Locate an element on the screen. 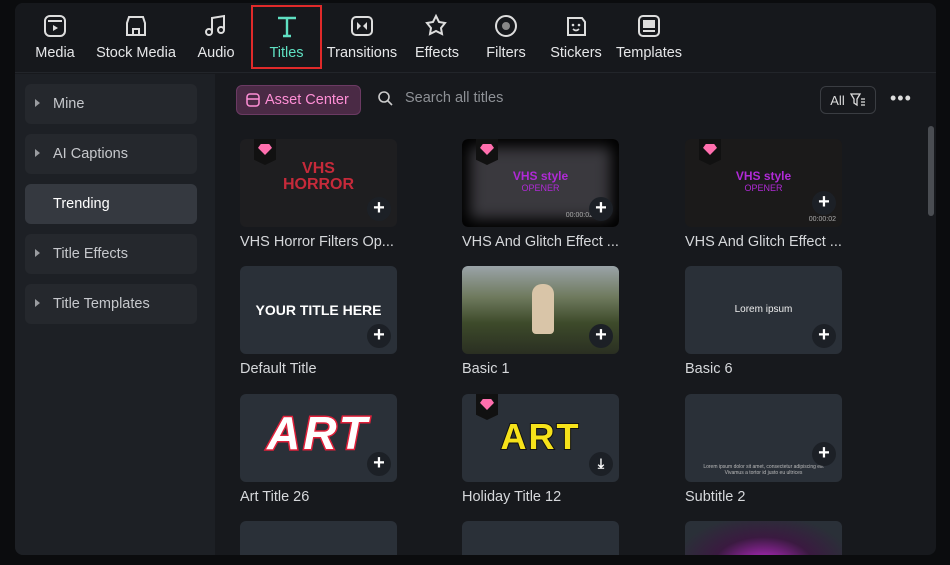 This screenshot has height=565, width=950. transition-icon is located at coordinates (362, 26).